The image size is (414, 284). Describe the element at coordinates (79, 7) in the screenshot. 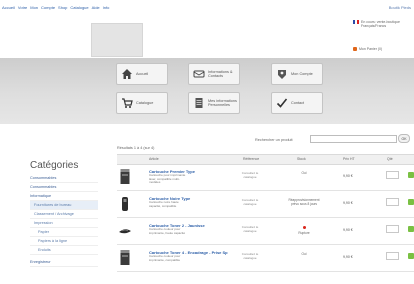

I see `top-nav-link: Catalogue` at that location.